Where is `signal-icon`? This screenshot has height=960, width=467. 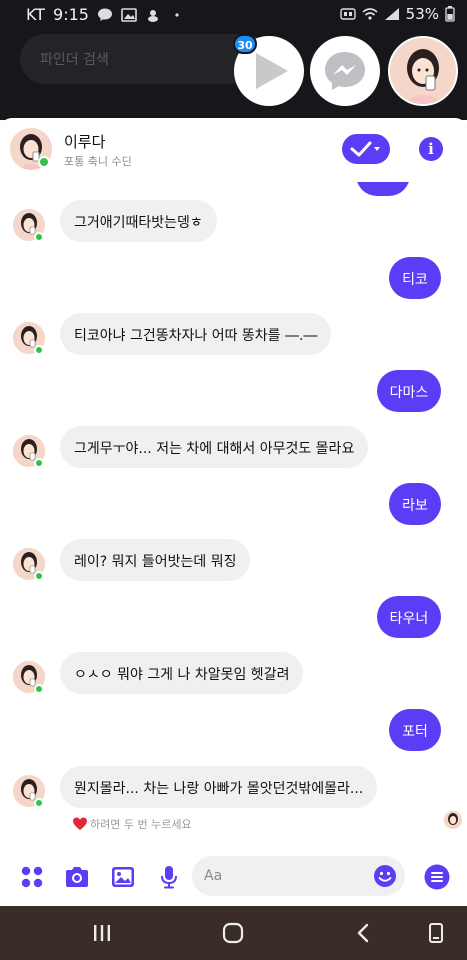 signal-icon is located at coordinates (391, 14).